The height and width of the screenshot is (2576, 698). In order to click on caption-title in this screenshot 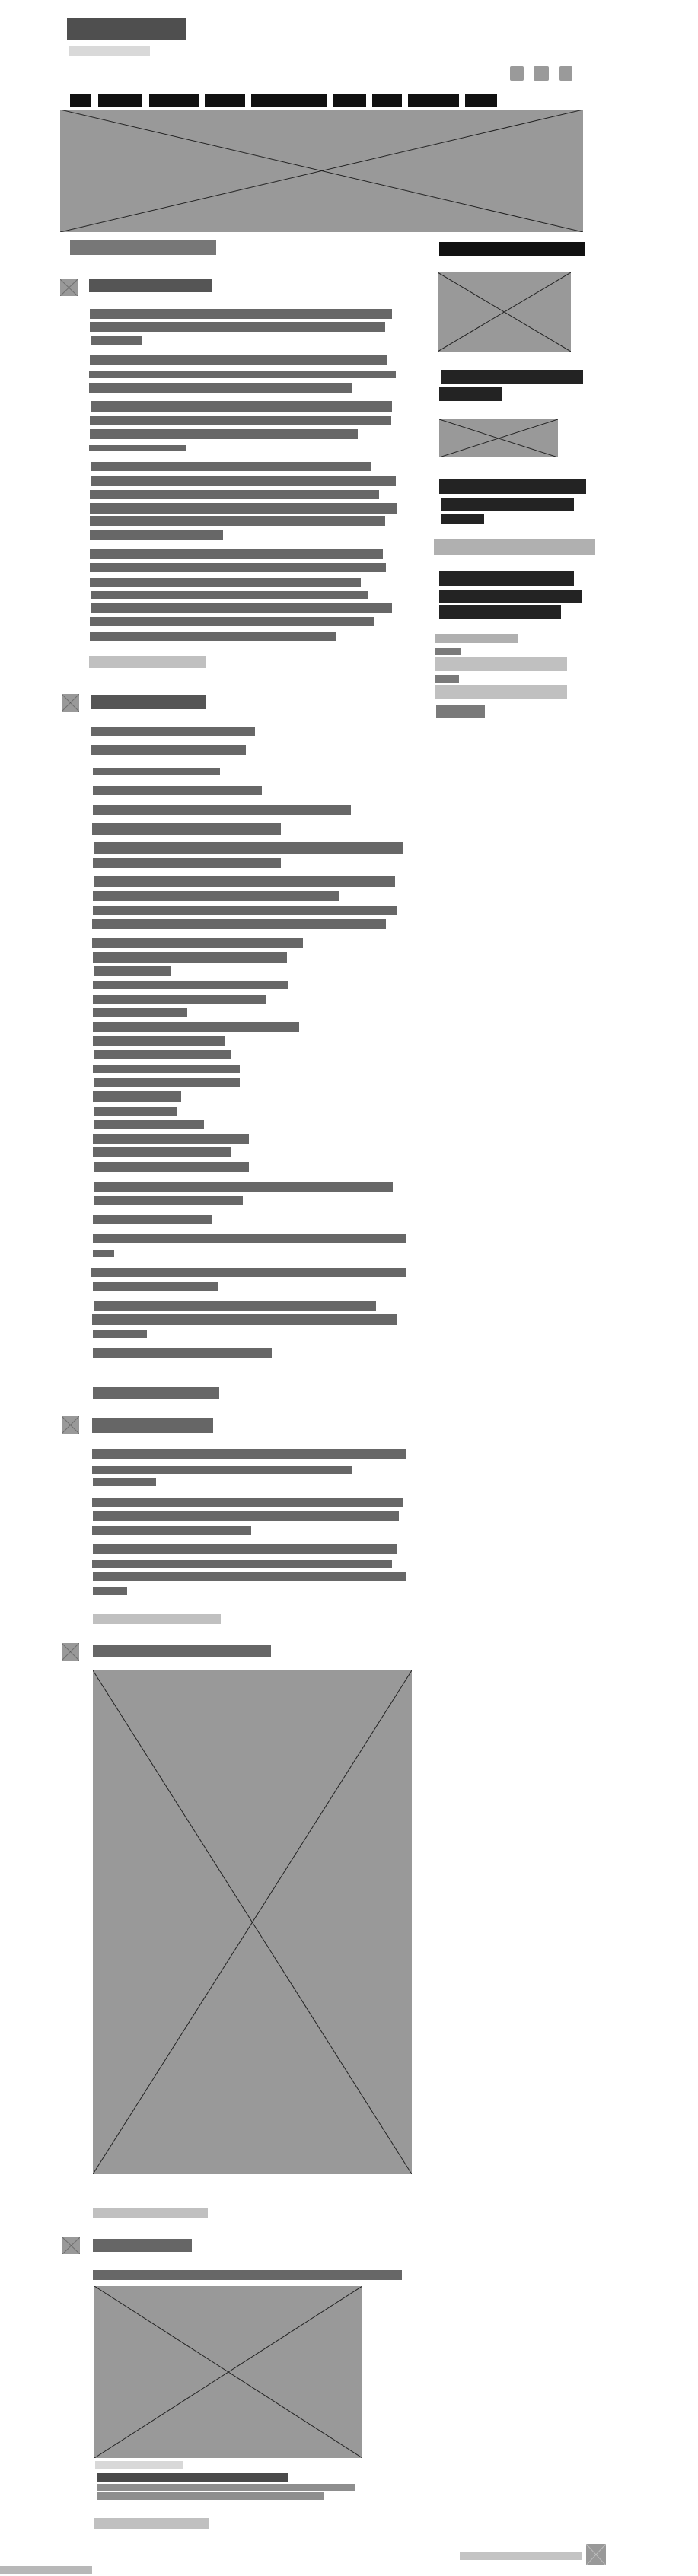, I will do `click(192, 2477)`.